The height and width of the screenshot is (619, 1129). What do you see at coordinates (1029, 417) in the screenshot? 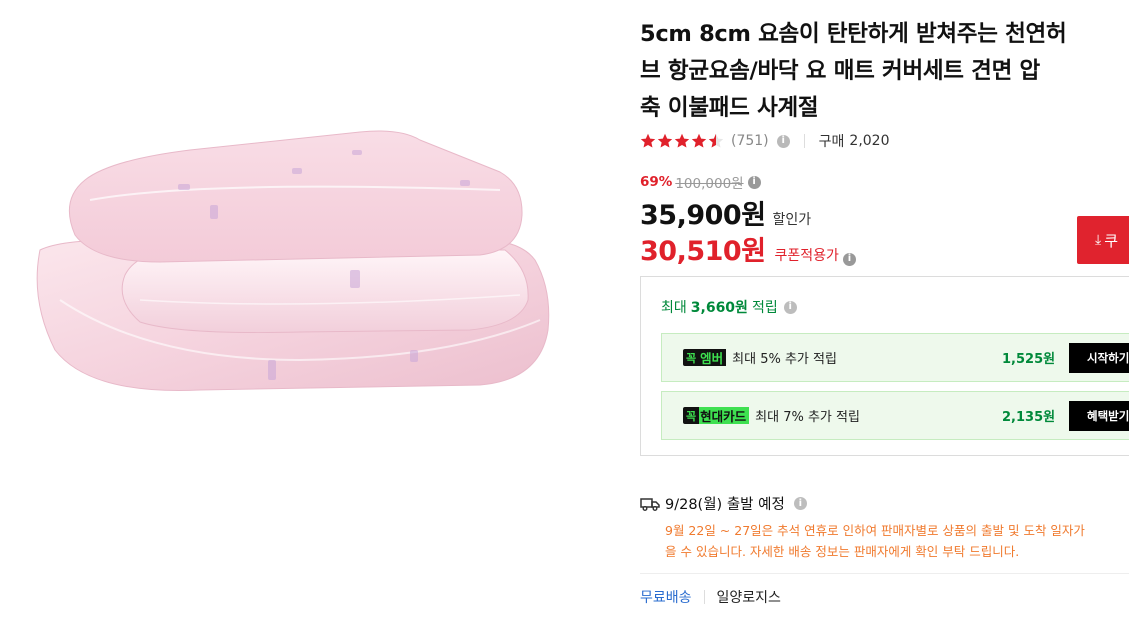
I see `promo-amount: 2,135원` at bounding box center [1029, 417].